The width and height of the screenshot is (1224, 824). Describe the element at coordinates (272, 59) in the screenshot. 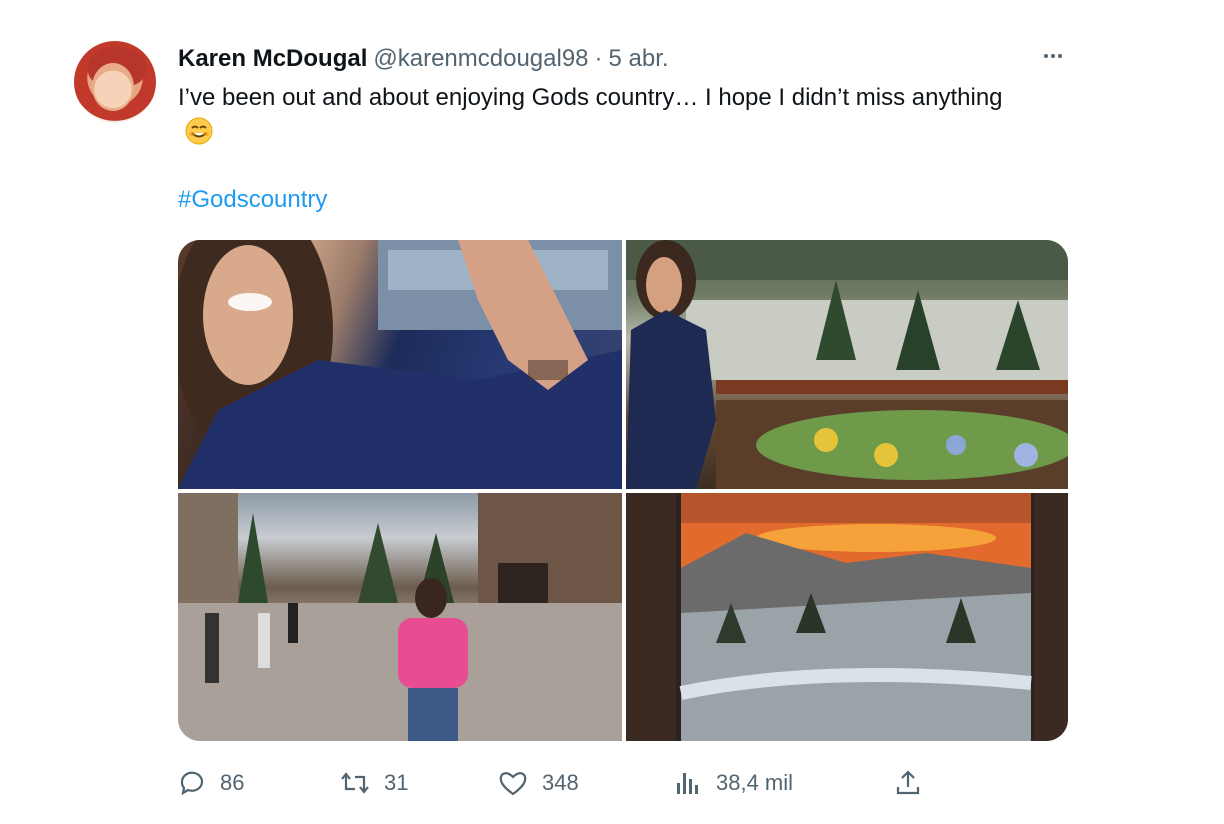

I see `author-name: Karen McDougal` at that location.